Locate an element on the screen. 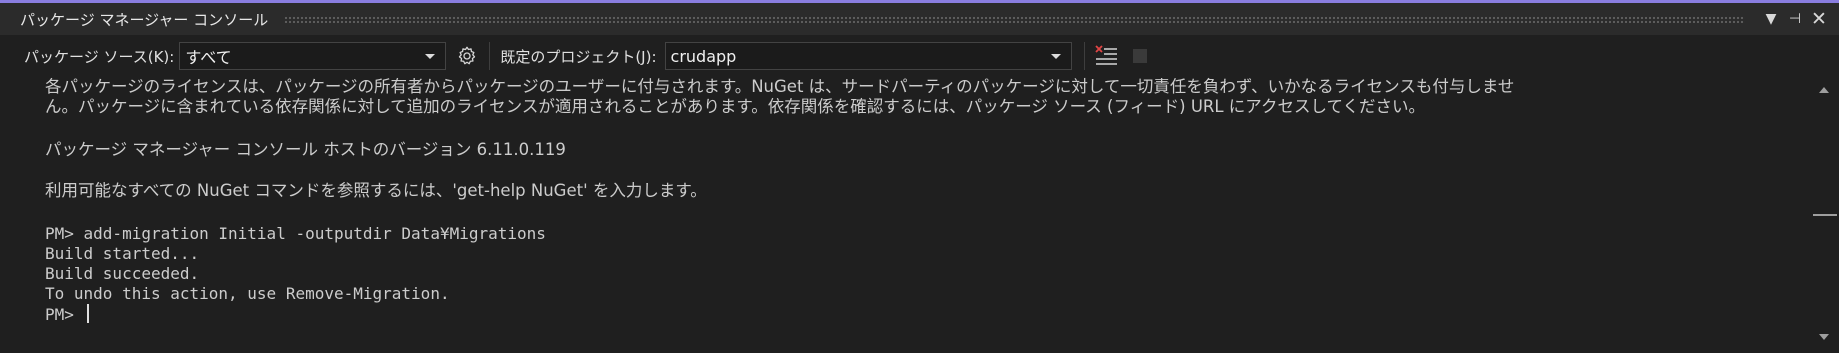  window-options-dropdown-icon: ▼ is located at coordinates (1771, 19).